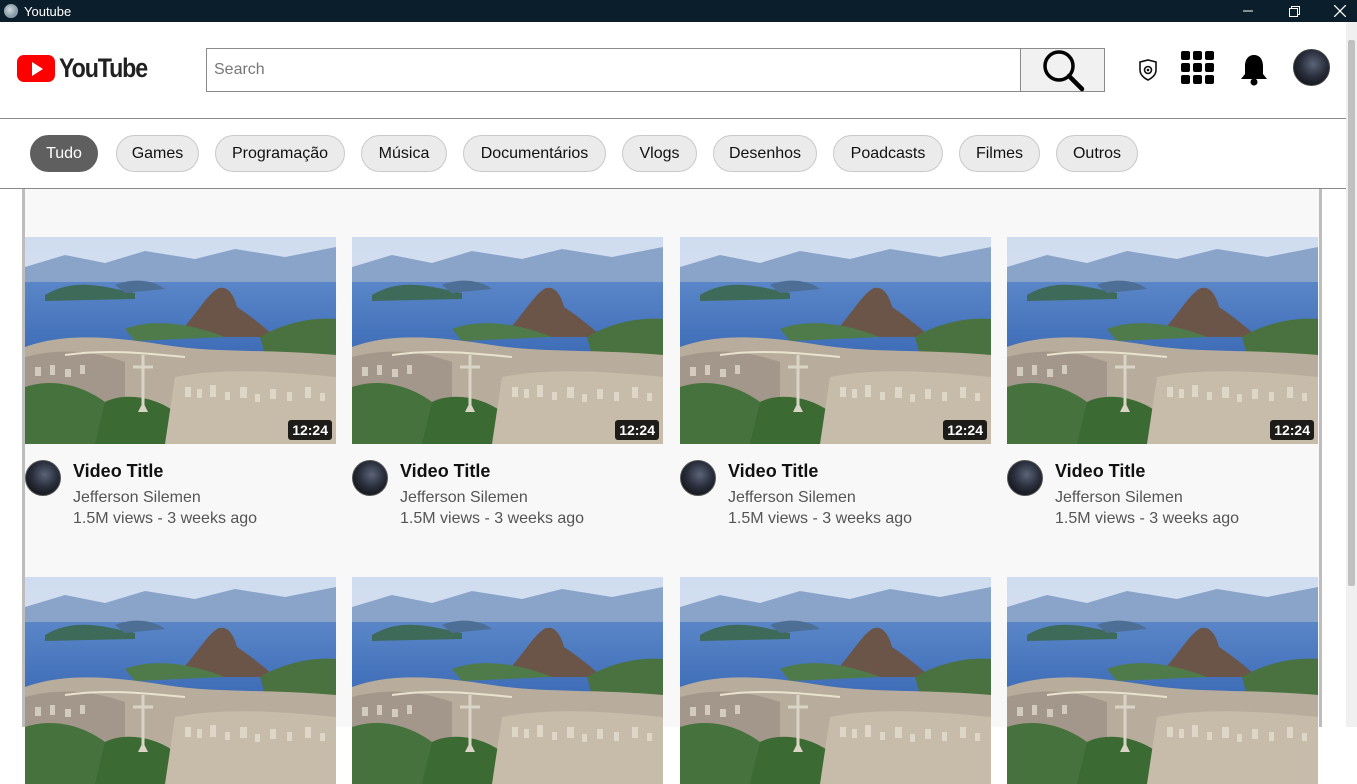 The image size is (1357, 784). Describe the element at coordinates (1254, 69) in the screenshot. I see `bell-icon` at that location.